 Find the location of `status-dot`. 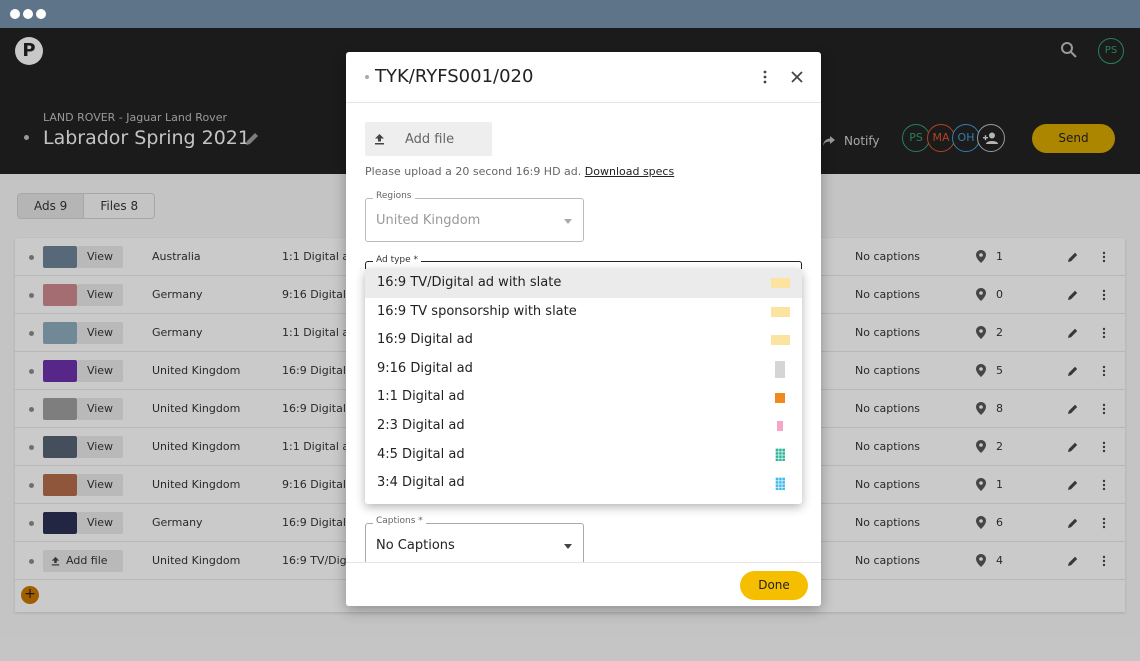

status-dot is located at coordinates (367, 77).